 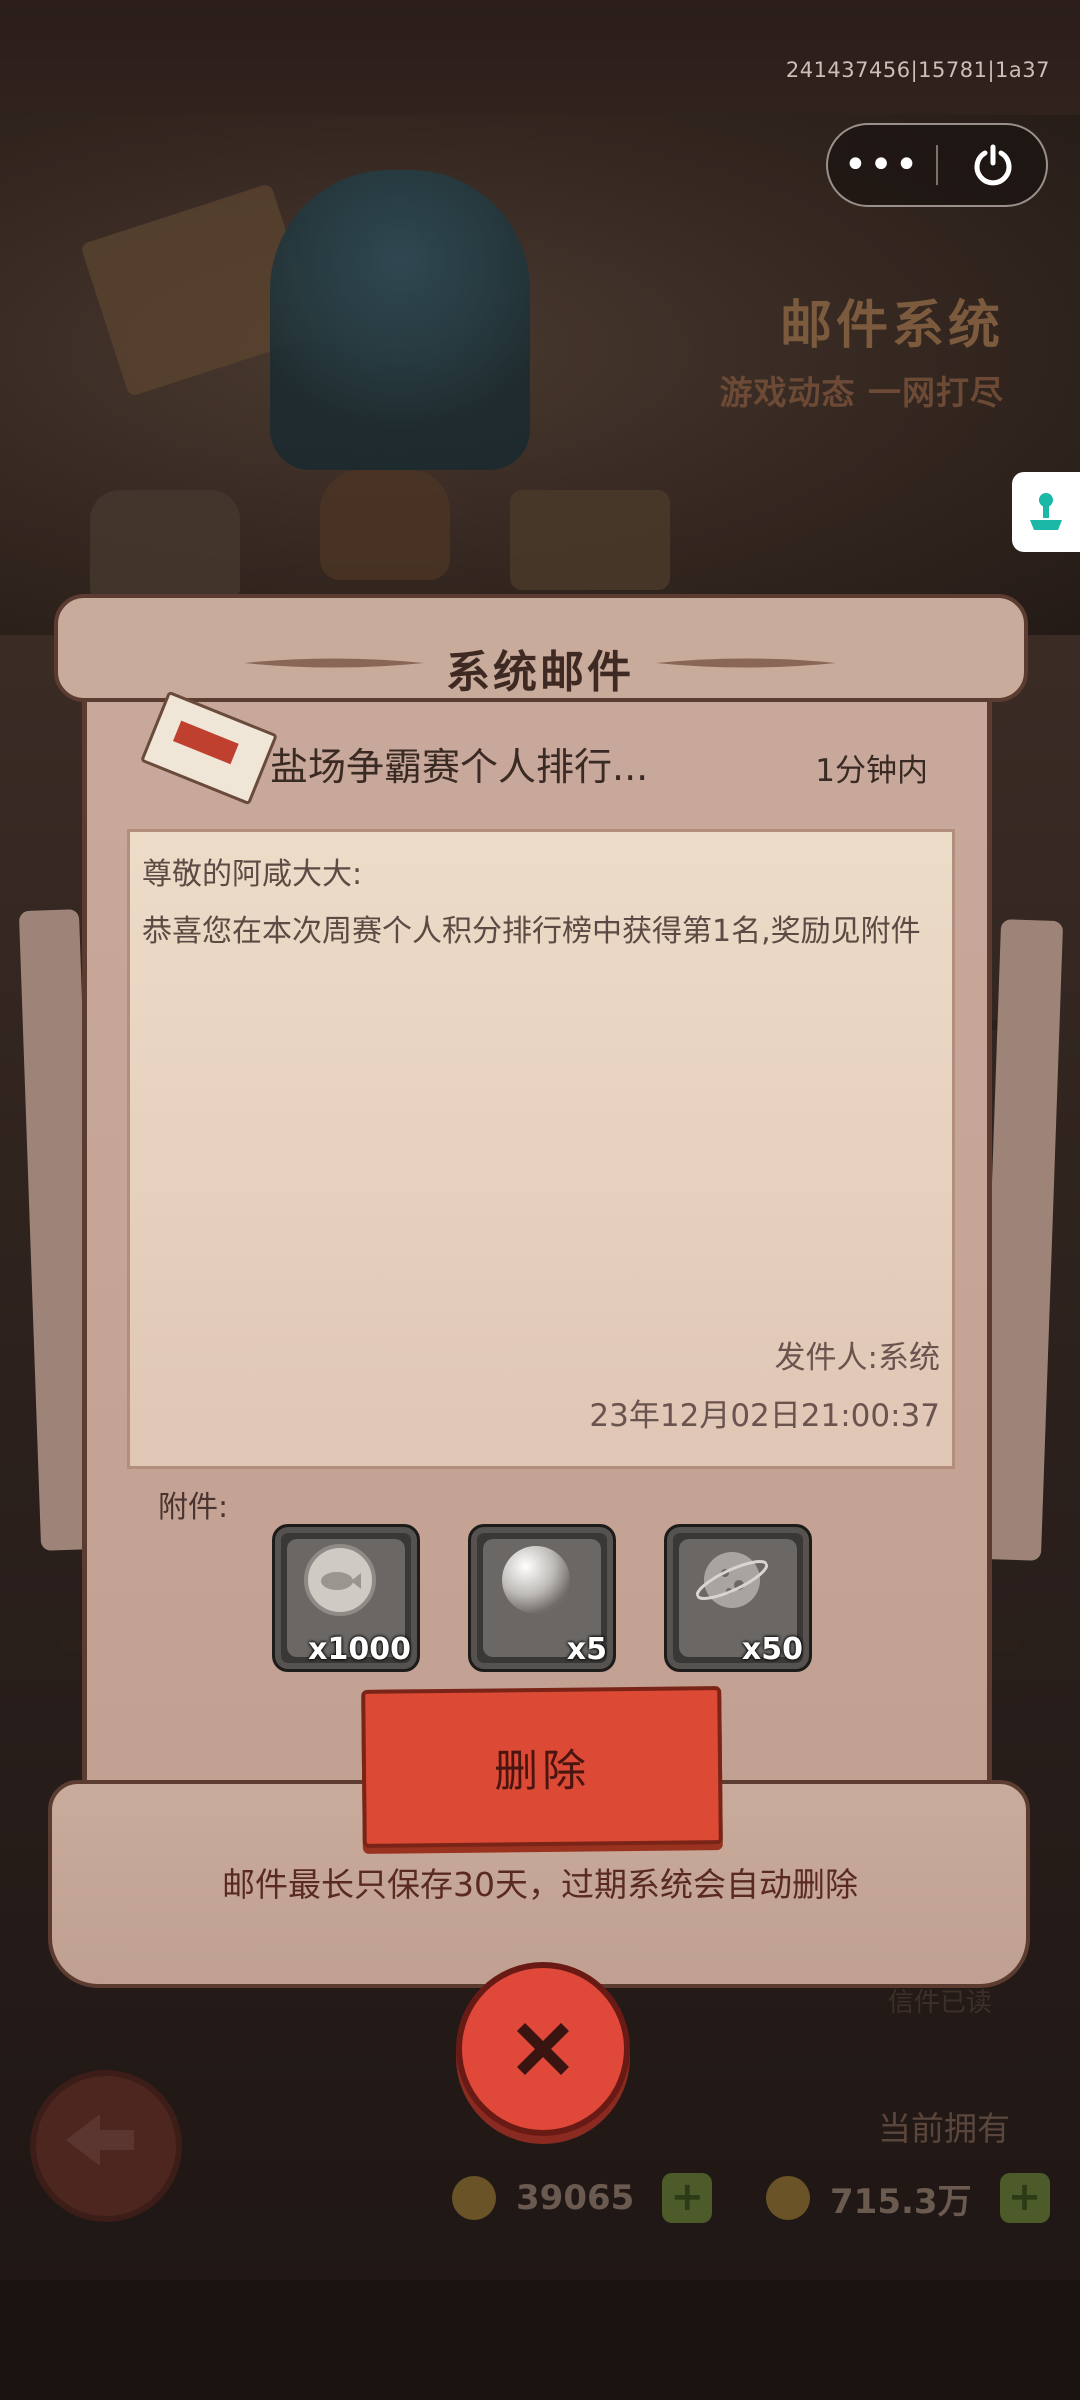 What do you see at coordinates (400, 320) in the screenshot?
I see `hero-mail-carrier-art` at bounding box center [400, 320].